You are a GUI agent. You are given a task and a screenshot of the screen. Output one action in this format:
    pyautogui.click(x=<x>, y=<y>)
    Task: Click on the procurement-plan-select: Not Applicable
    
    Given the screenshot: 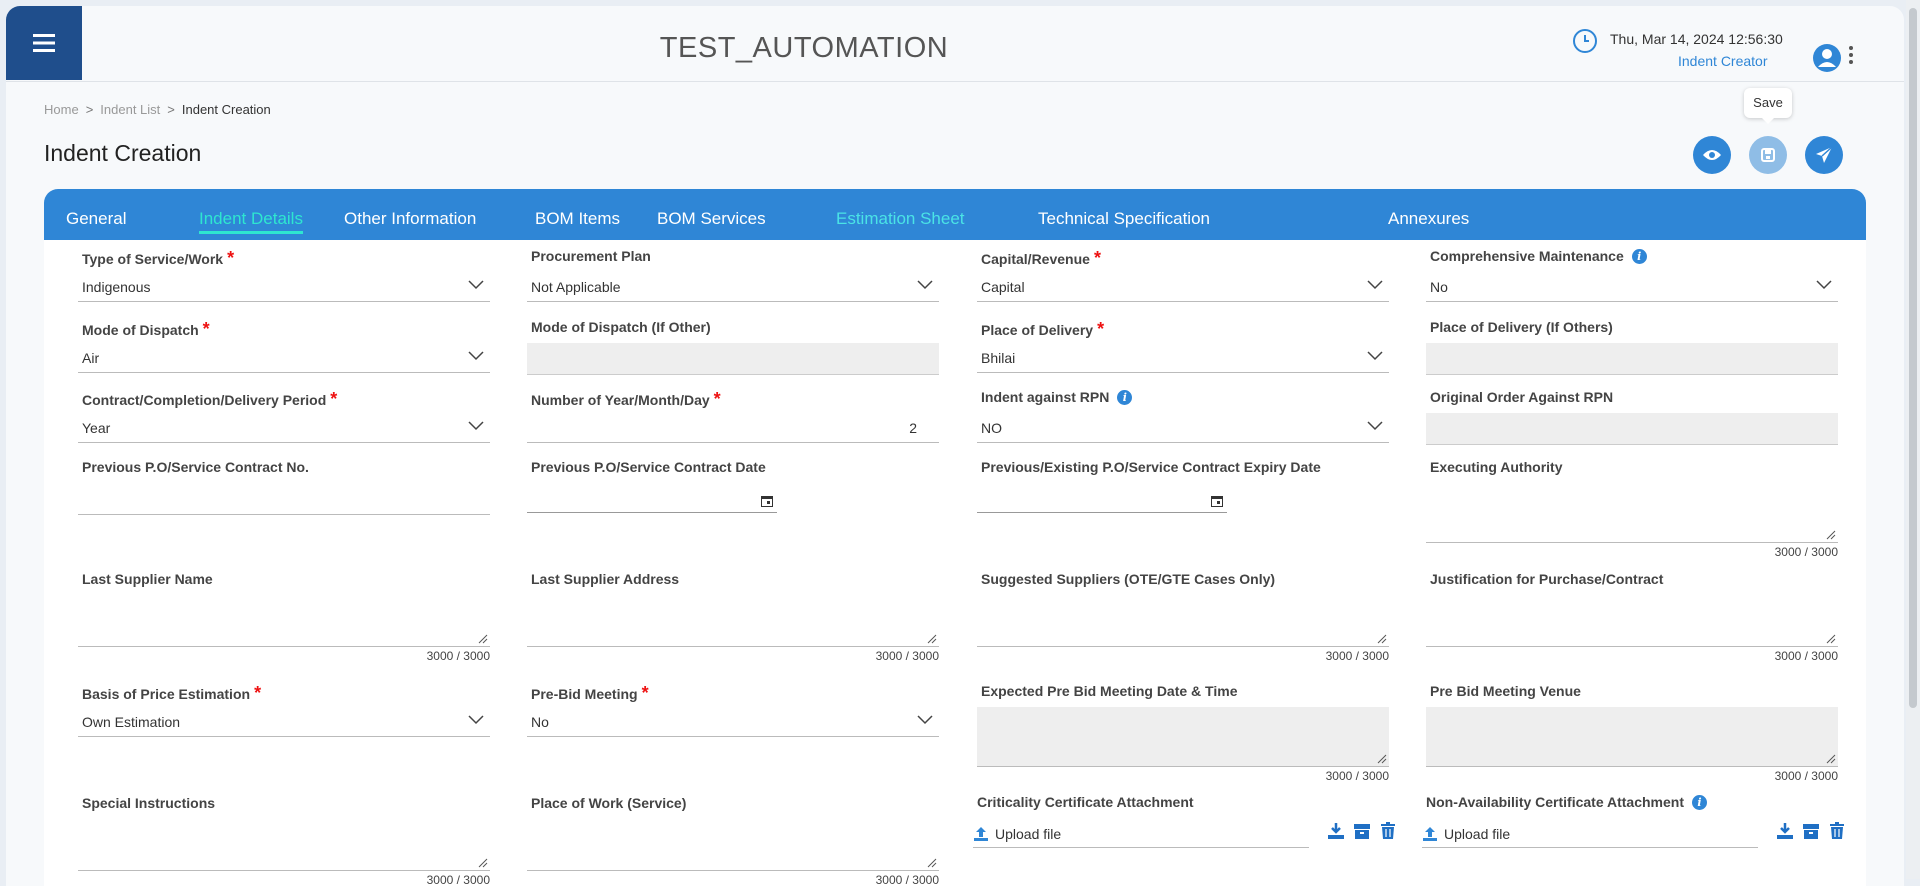 What is the action you would take?
    pyautogui.click(x=733, y=287)
    